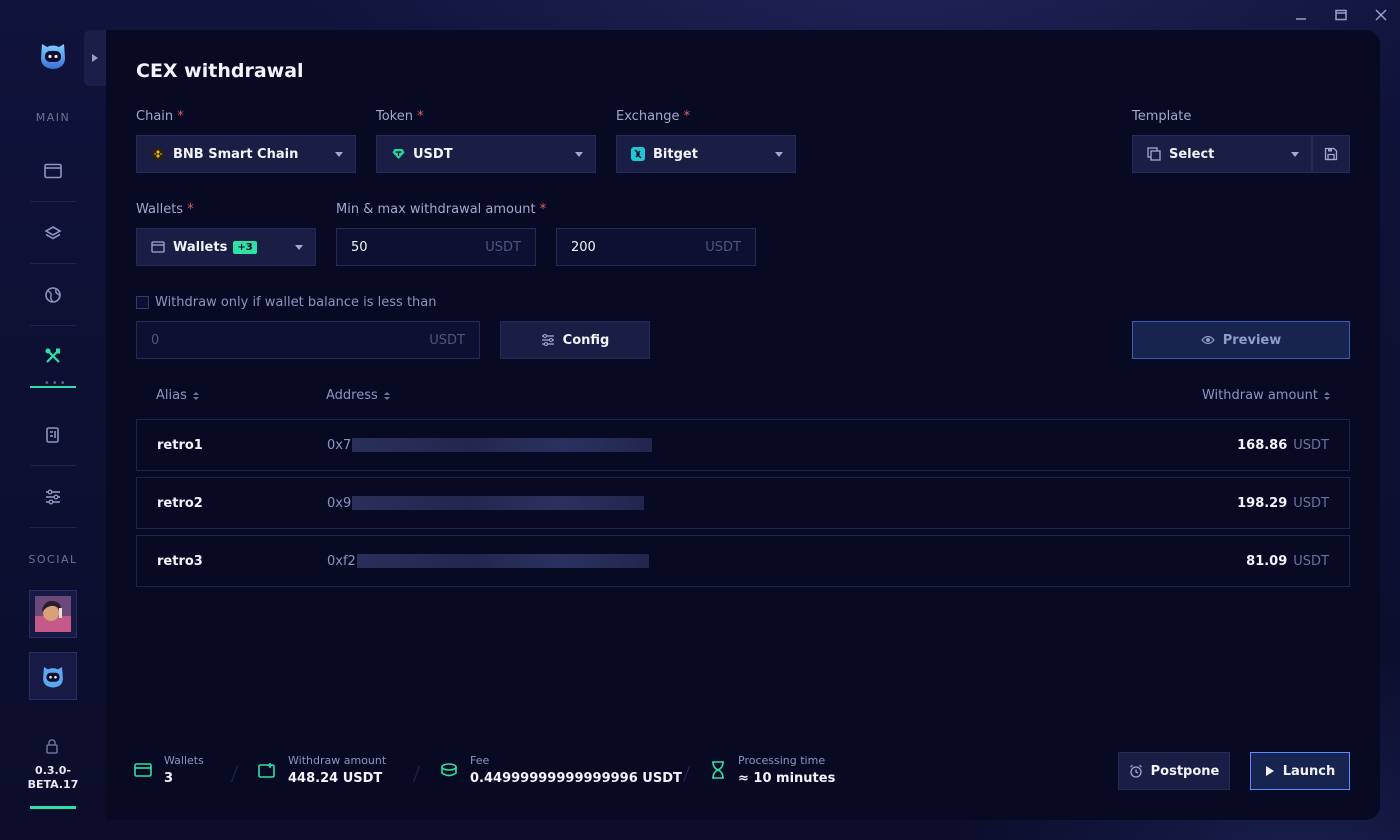  I want to click on config-button: Config, so click(575, 340).